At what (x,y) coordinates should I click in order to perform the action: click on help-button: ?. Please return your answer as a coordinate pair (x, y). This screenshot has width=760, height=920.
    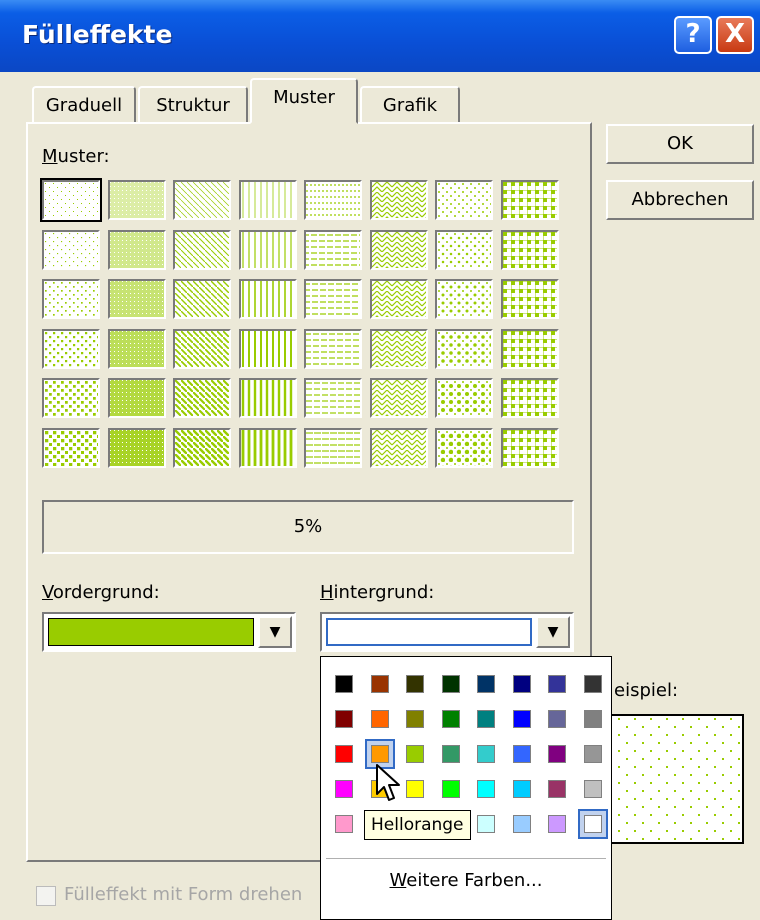
    Looking at the image, I should click on (693, 35).